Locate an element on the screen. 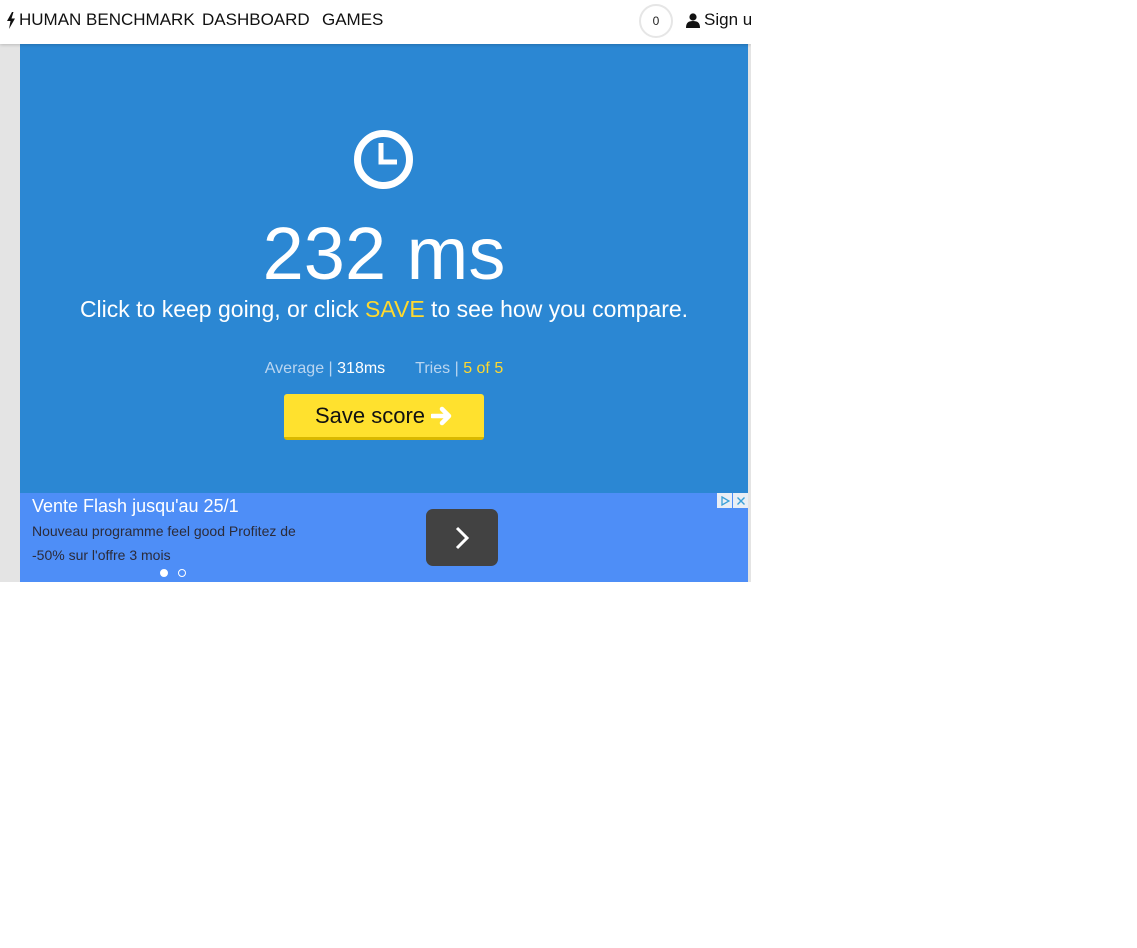 The width and height of the screenshot is (1137, 948). save-score-label: Save score is located at coordinates (370, 415).